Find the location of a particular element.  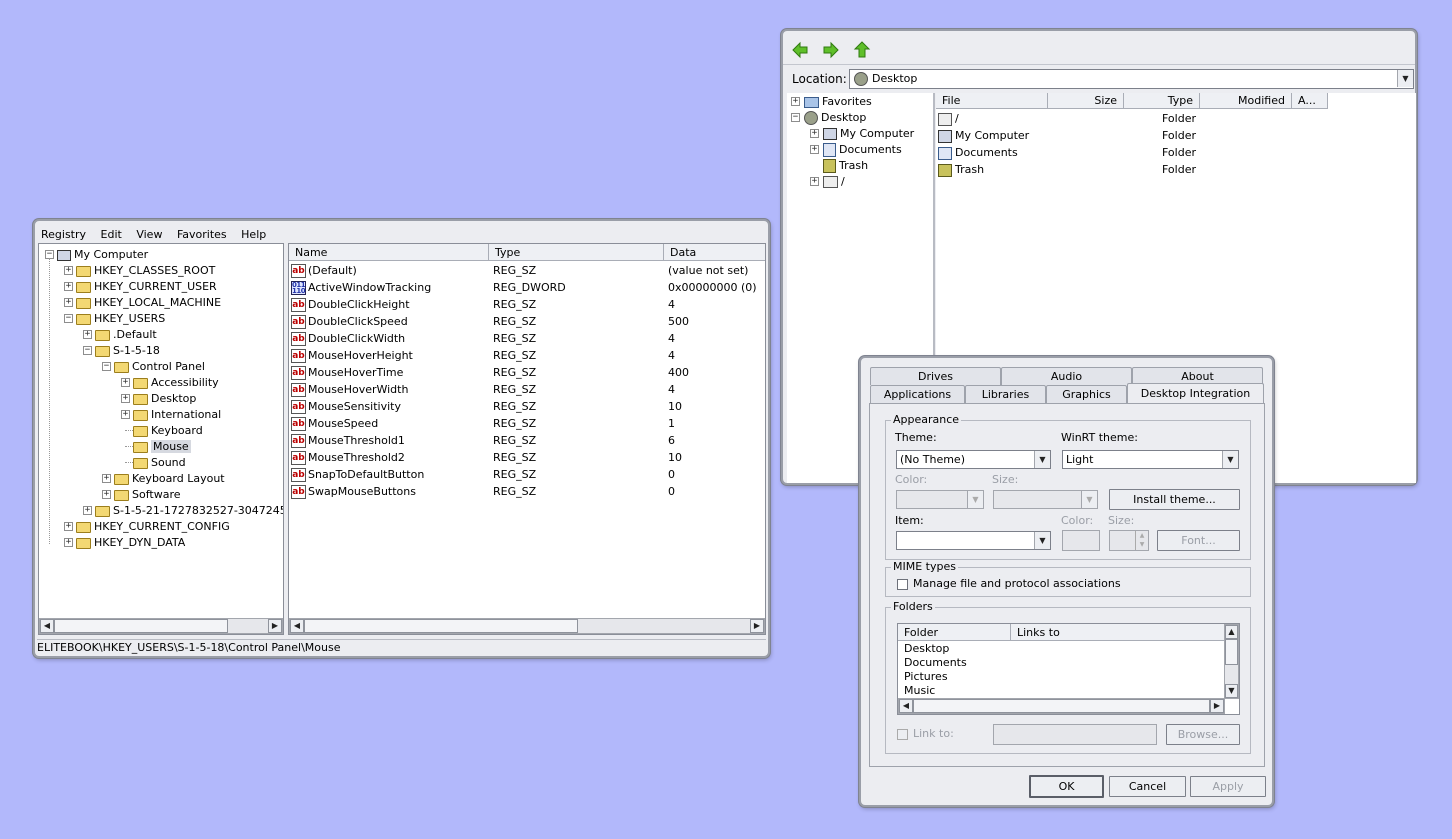

values-hscrollbar: ◀ ▶ is located at coordinates (527, 626).